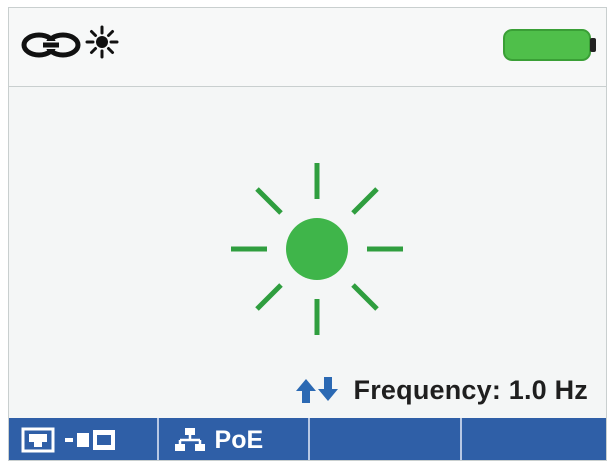  Describe the element at coordinates (51, 45) in the screenshot. I see `link-icon` at that location.